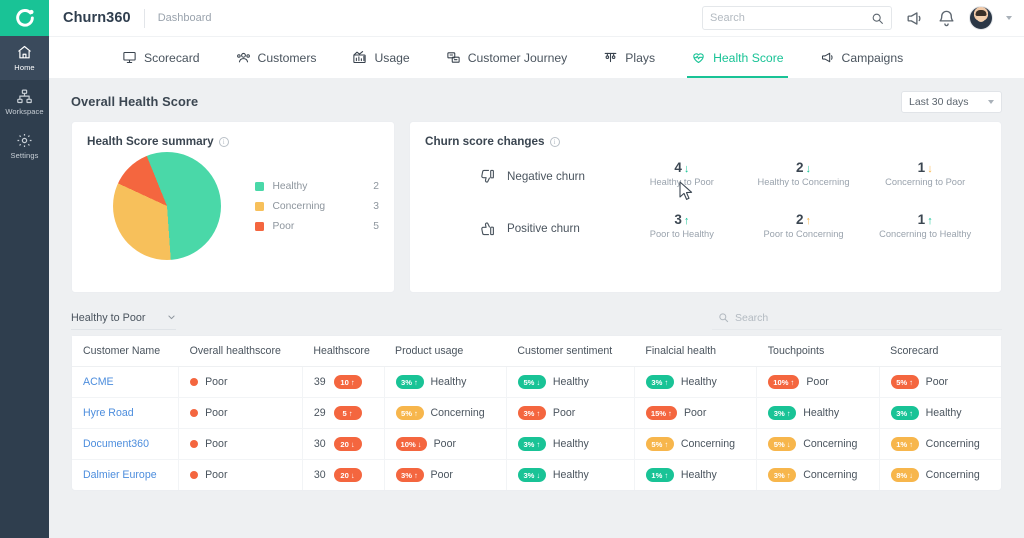 This screenshot has height=538, width=1024. I want to click on legend-label: Healthy, so click(290, 186).